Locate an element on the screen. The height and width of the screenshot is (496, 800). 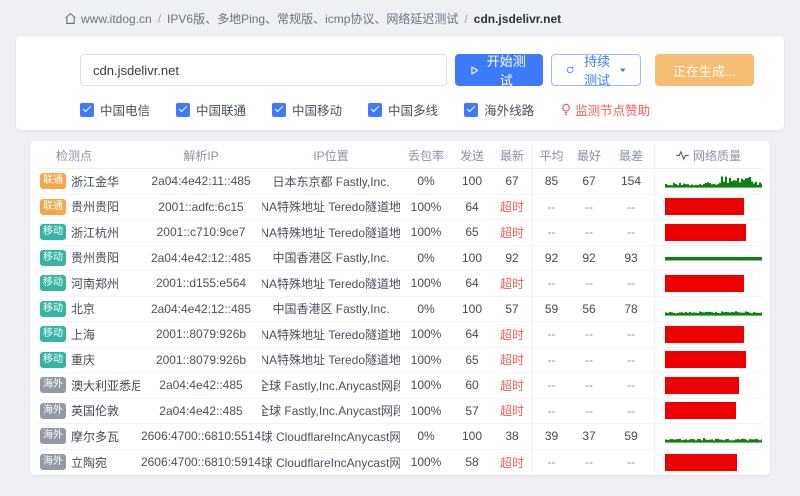
isp-checkbox: 中国多线 is located at coordinates (403, 109).